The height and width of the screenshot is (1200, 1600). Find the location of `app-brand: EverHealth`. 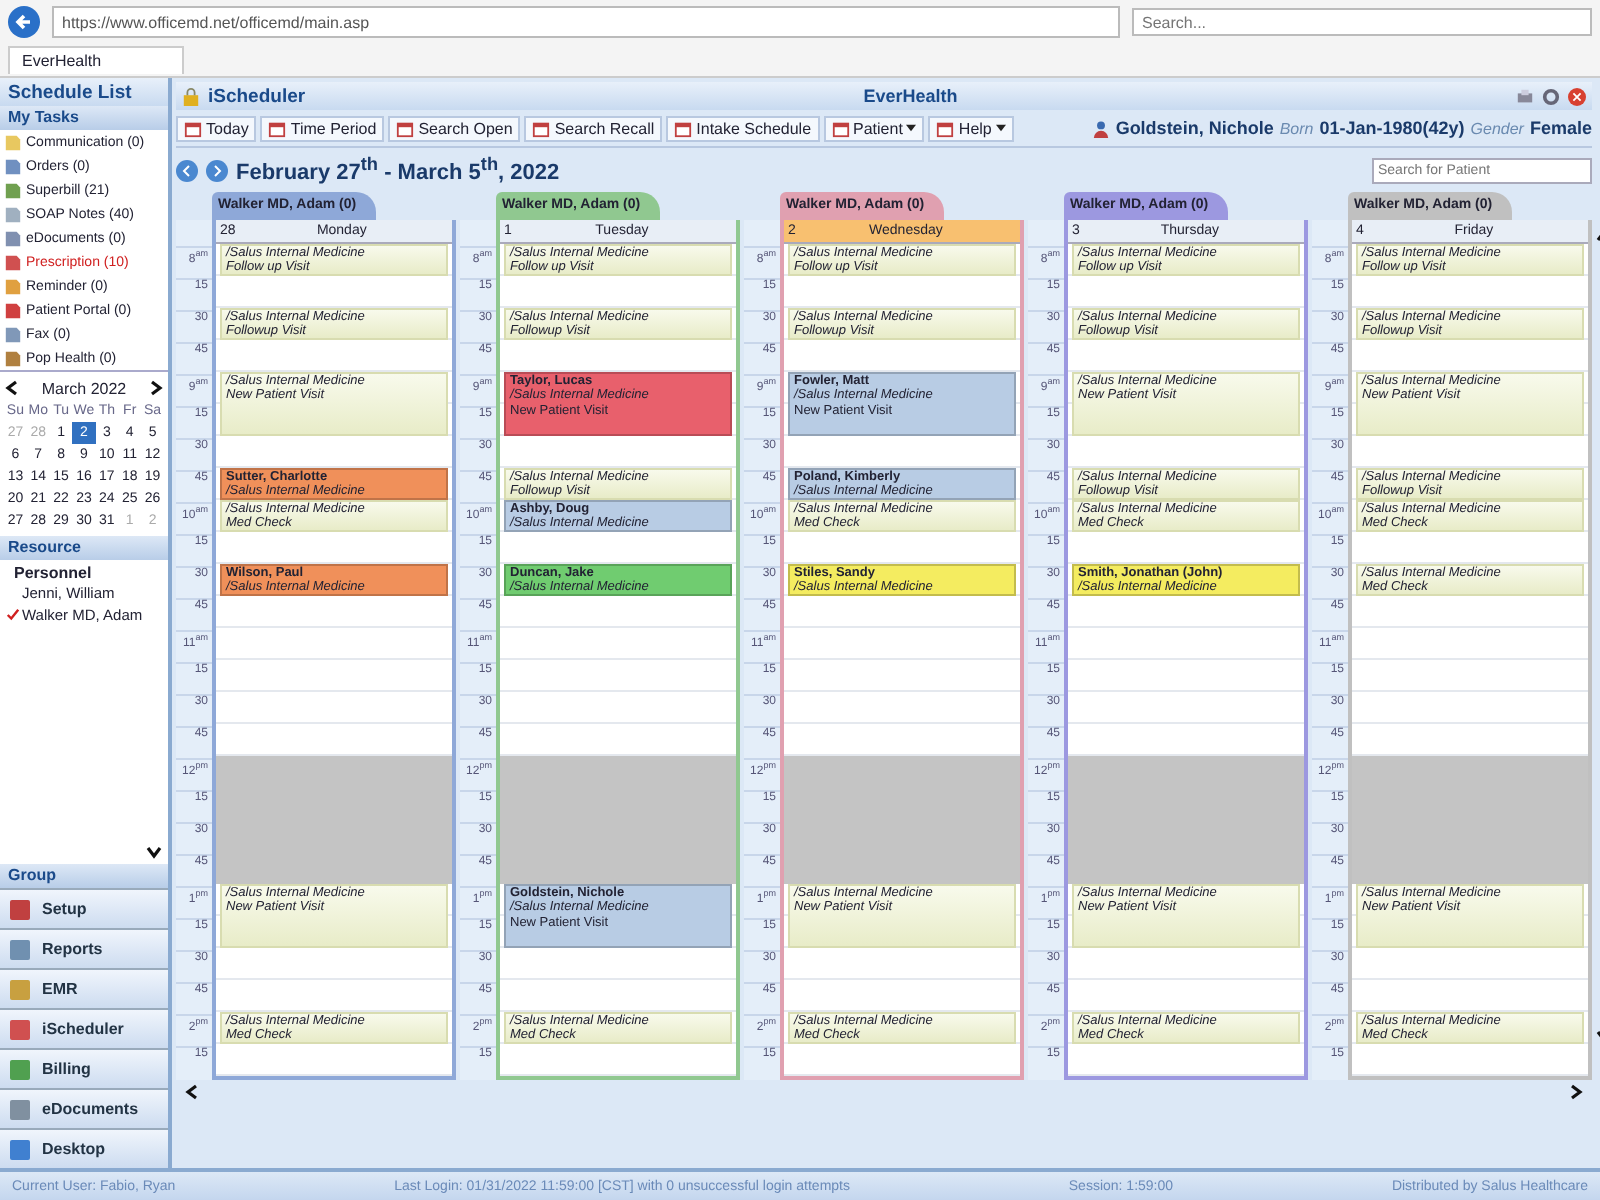

app-brand: EverHealth is located at coordinates (910, 96).